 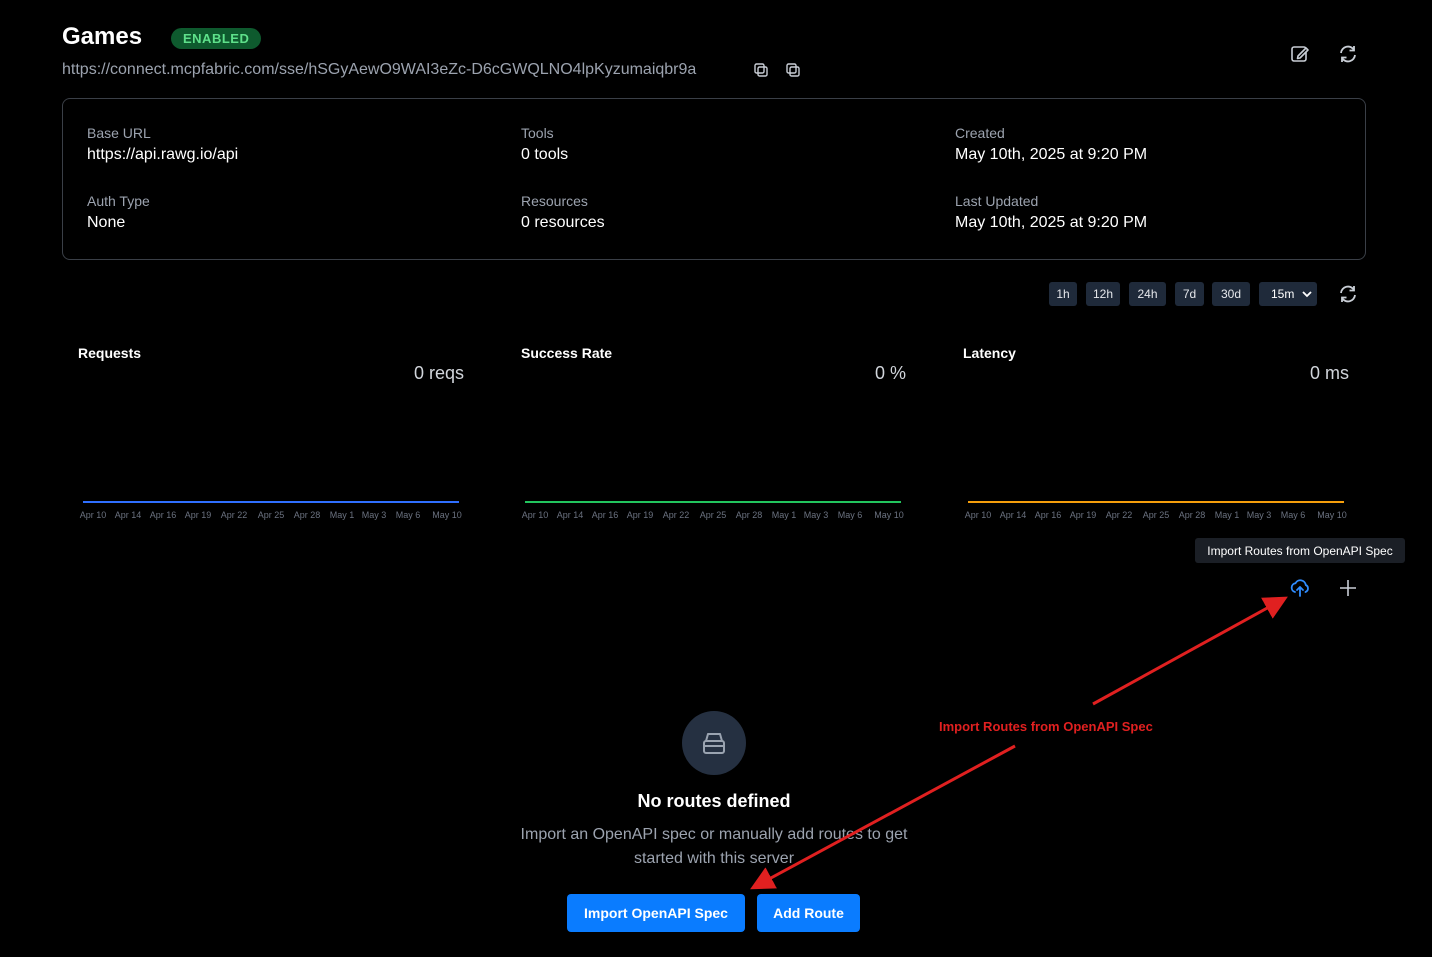 I want to click on auth-type-label: Auth Type, so click(x=118, y=201).